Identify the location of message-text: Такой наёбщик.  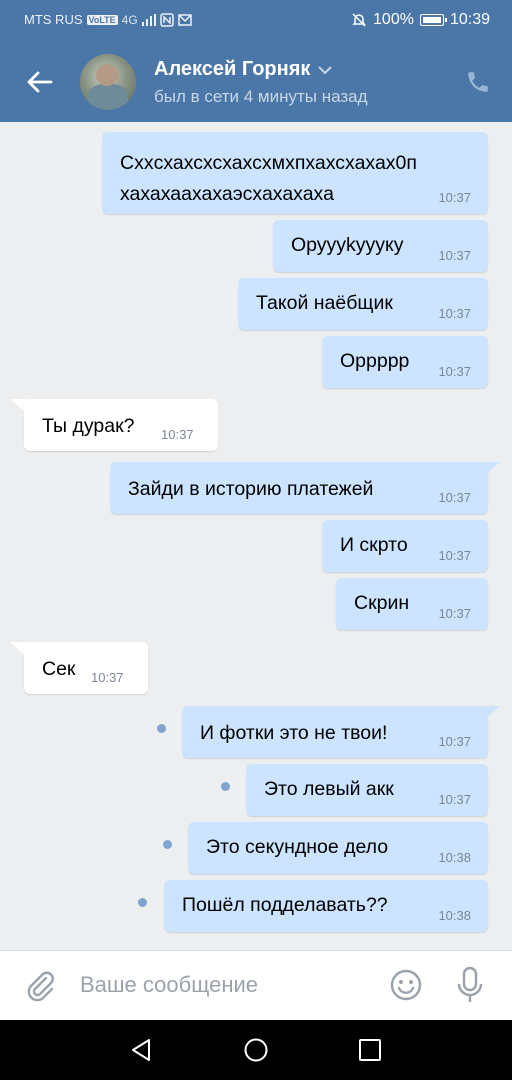
(324, 303).